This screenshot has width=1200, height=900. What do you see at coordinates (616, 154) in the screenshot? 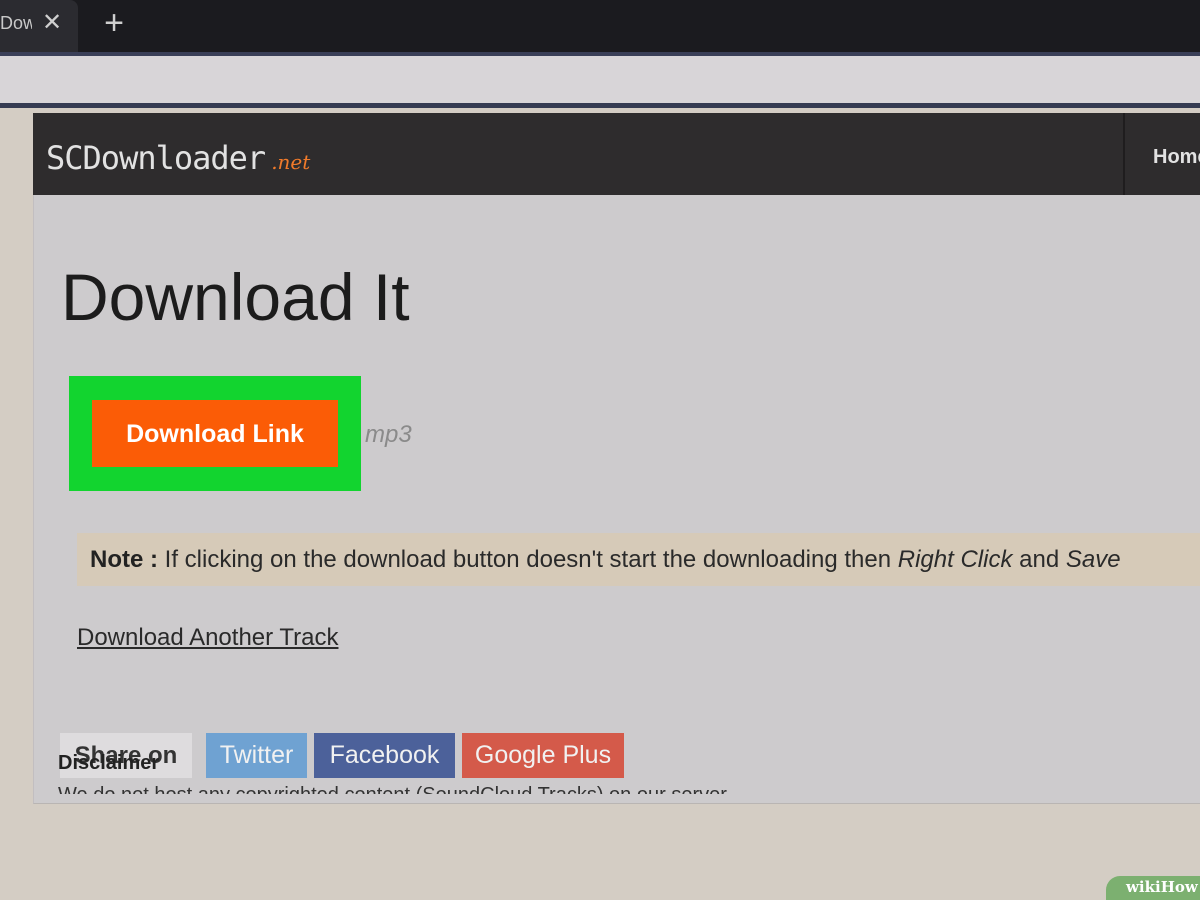
I see `site-header: SCDownloader.net Home` at bounding box center [616, 154].